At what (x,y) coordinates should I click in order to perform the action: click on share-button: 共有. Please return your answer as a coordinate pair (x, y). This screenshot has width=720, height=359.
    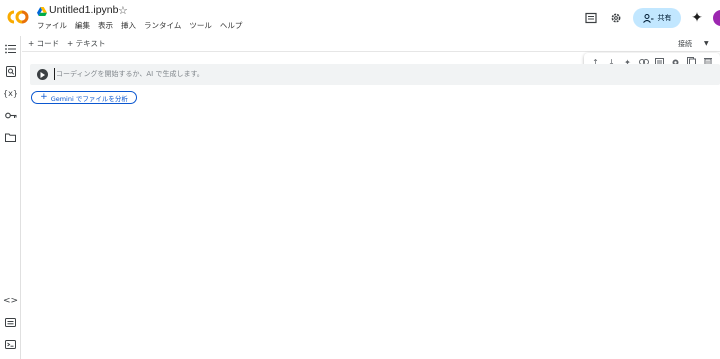
    Looking at the image, I should click on (657, 18).